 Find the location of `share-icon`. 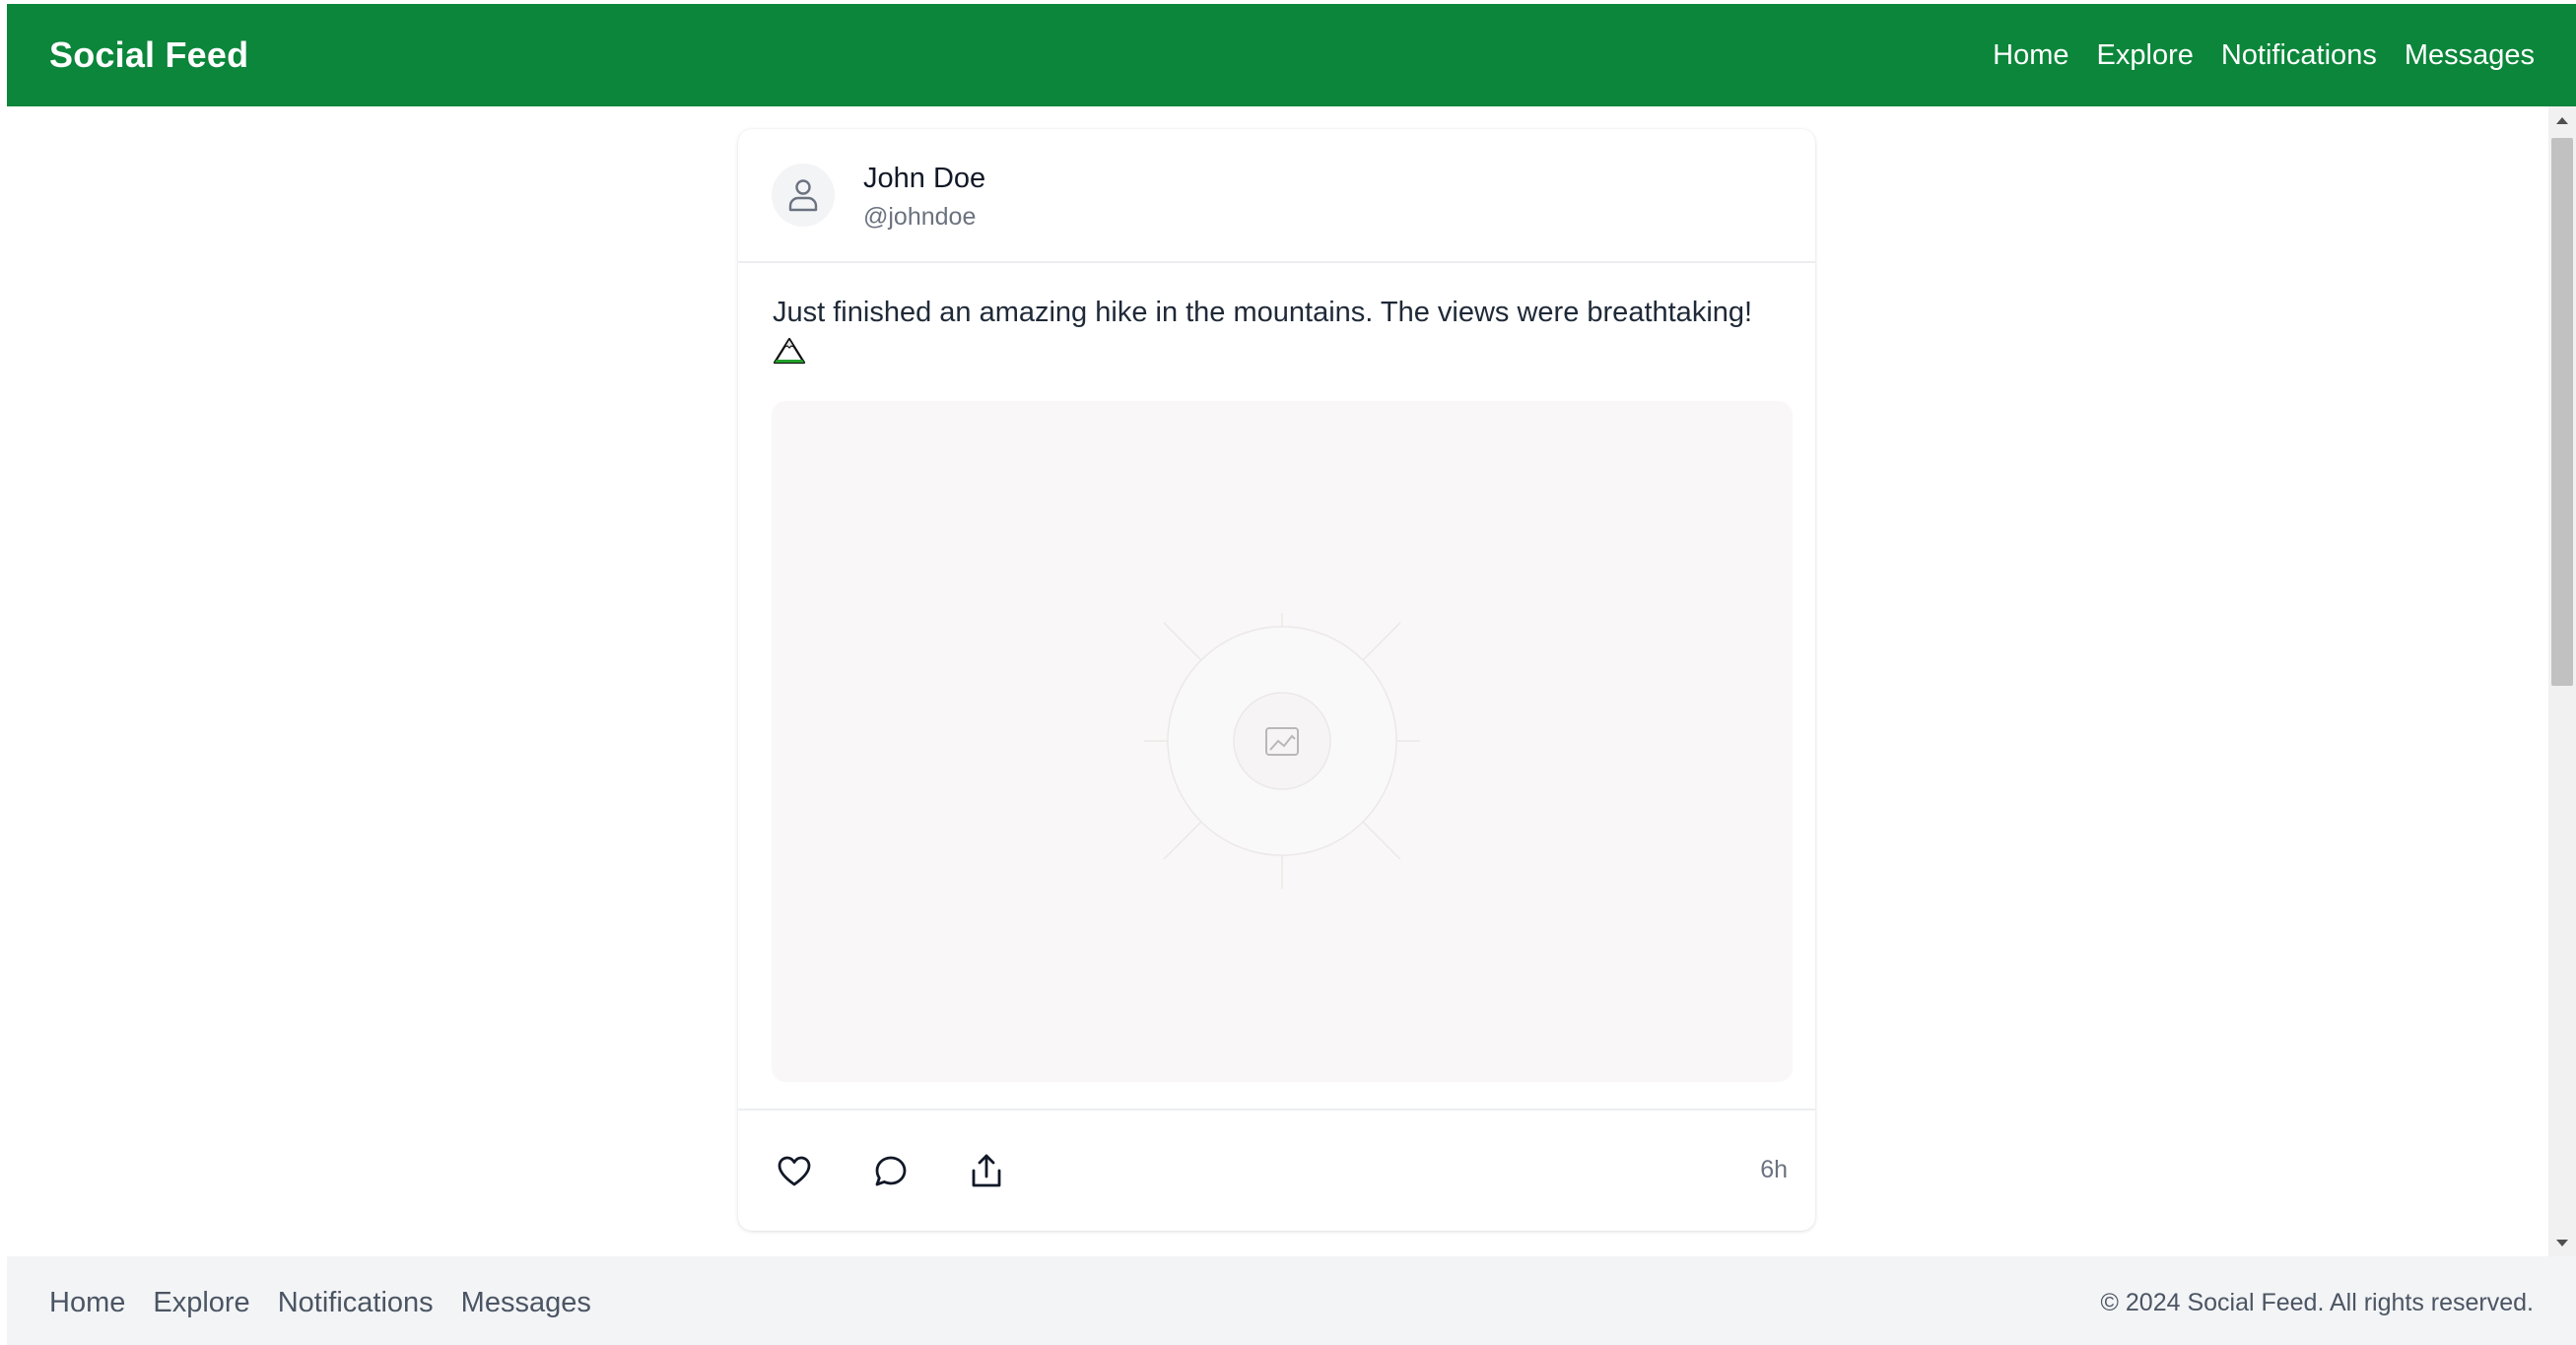

share-icon is located at coordinates (987, 1171).